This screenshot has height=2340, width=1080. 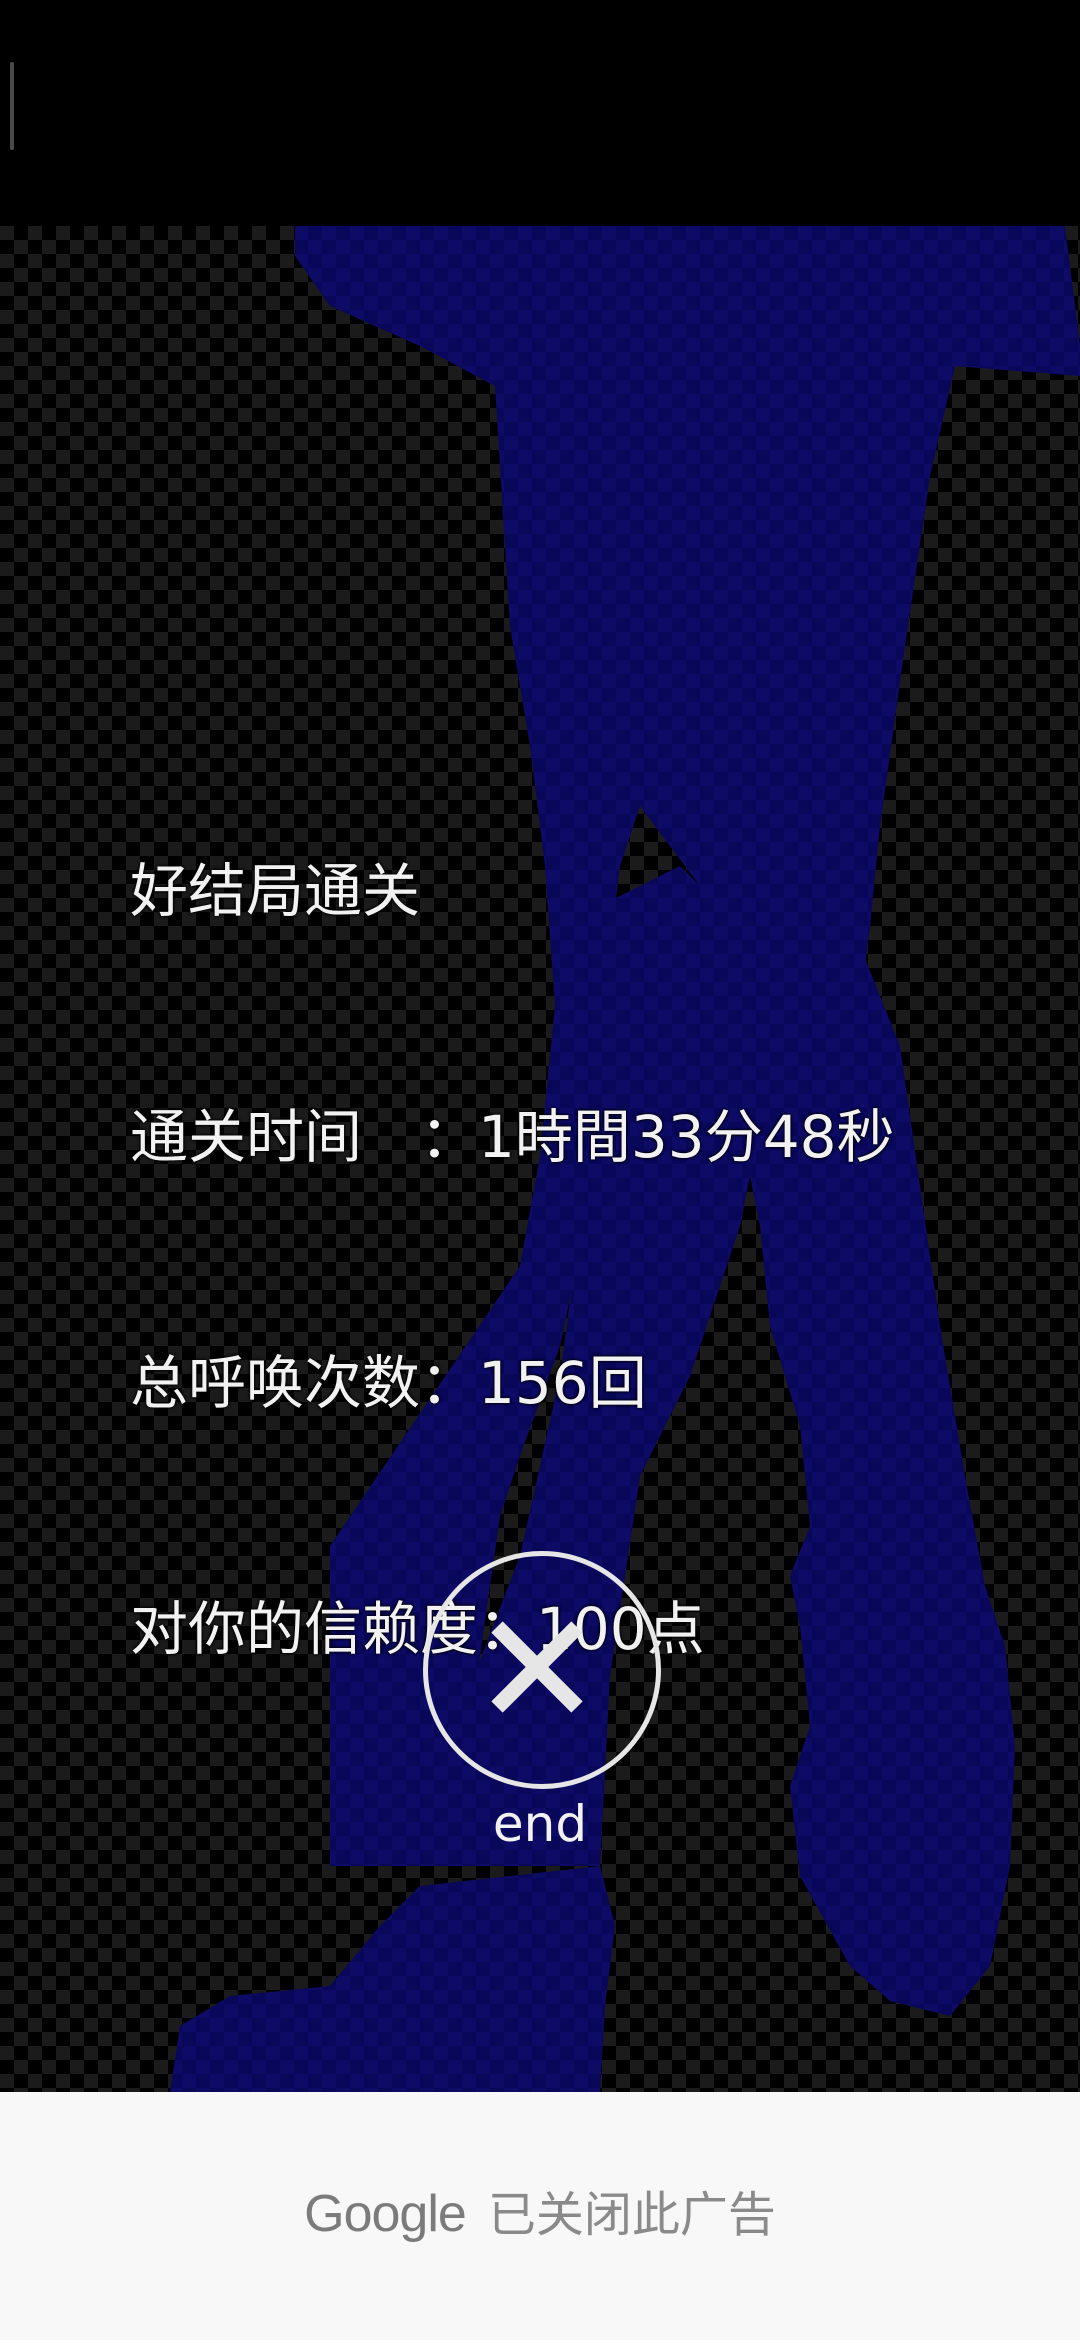 I want to click on ending-title: 好结局通关, so click(x=275, y=891).